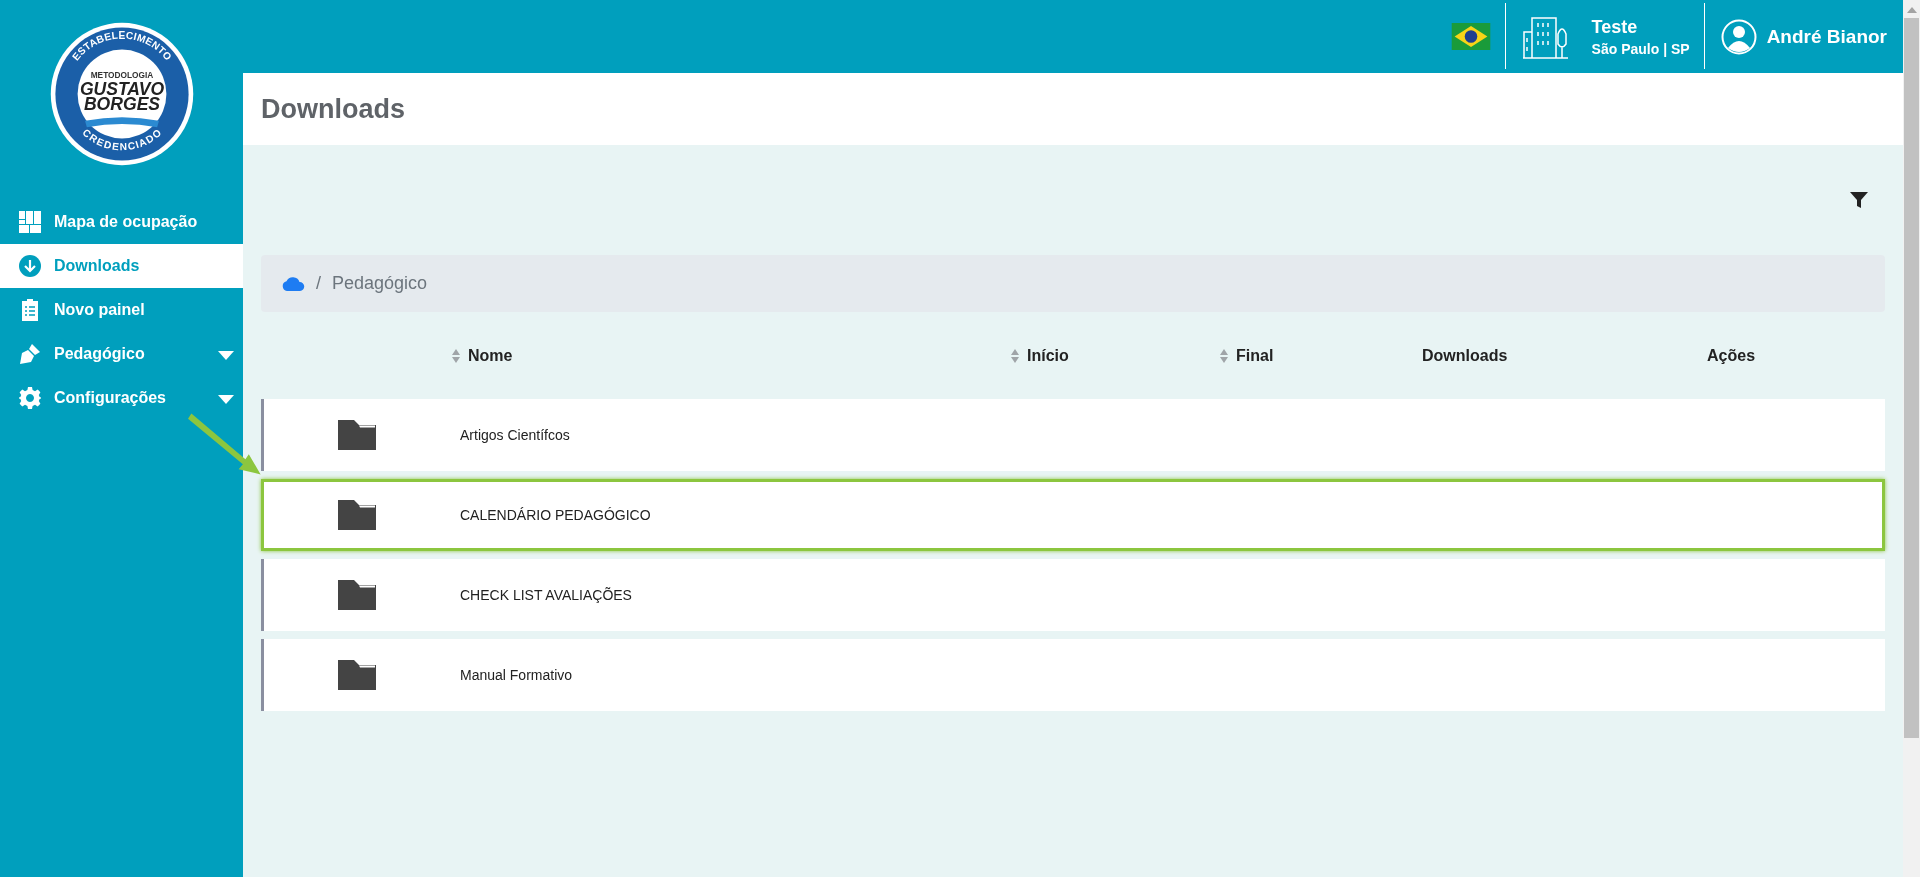 The width and height of the screenshot is (1920, 877). Describe the element at coordinates (514, 435) in the screenshot. I see `file-name: Artigos Científcos` at that location.